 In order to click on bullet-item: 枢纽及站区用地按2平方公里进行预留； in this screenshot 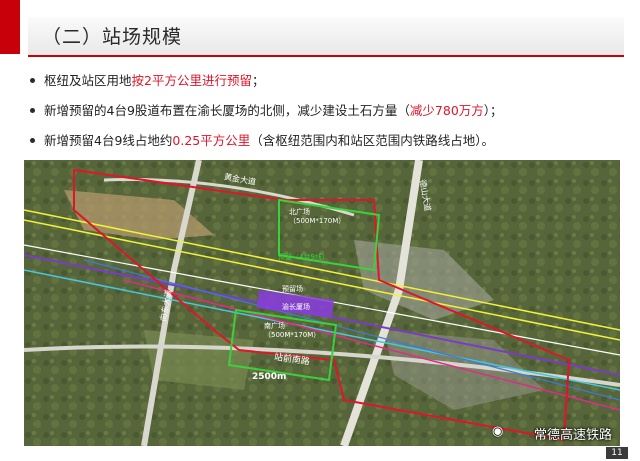, I will do `click(330, 87)`.